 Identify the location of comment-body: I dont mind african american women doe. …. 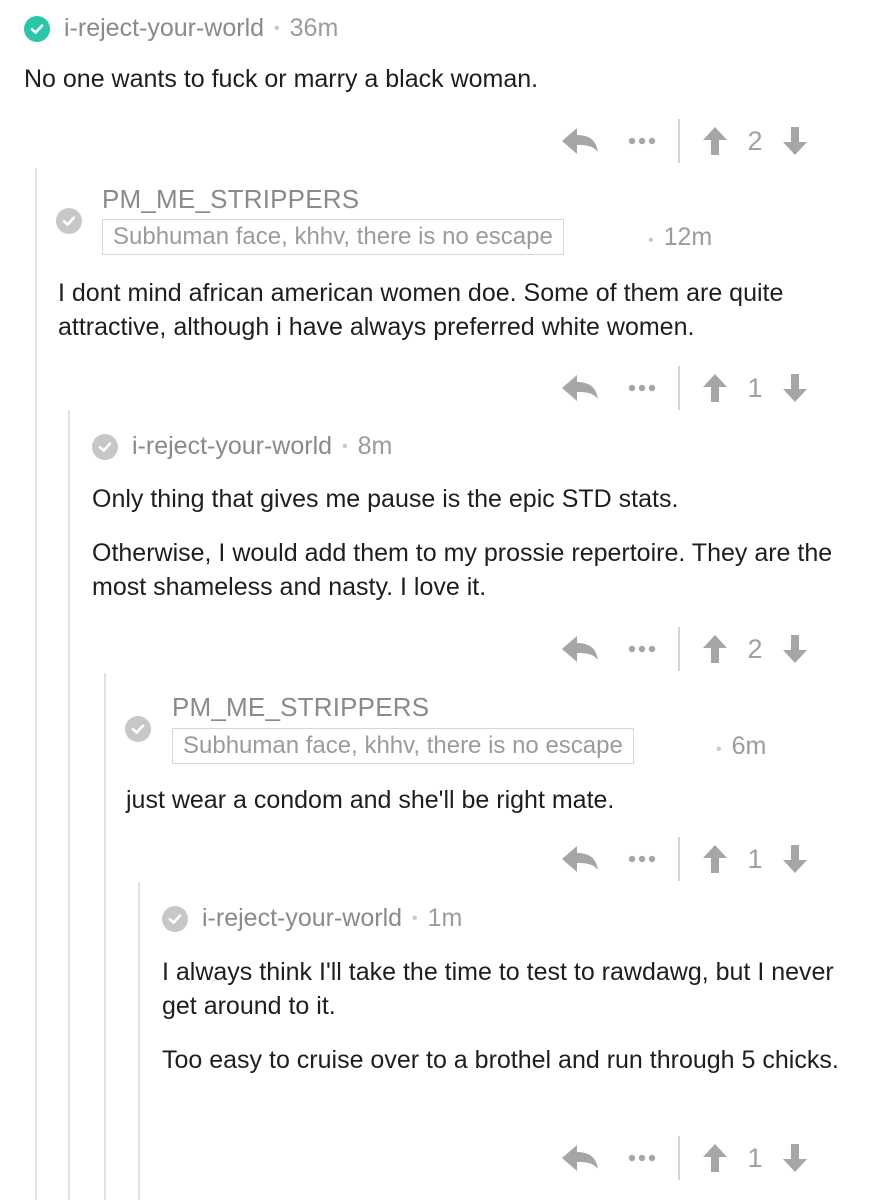
(421, 310).